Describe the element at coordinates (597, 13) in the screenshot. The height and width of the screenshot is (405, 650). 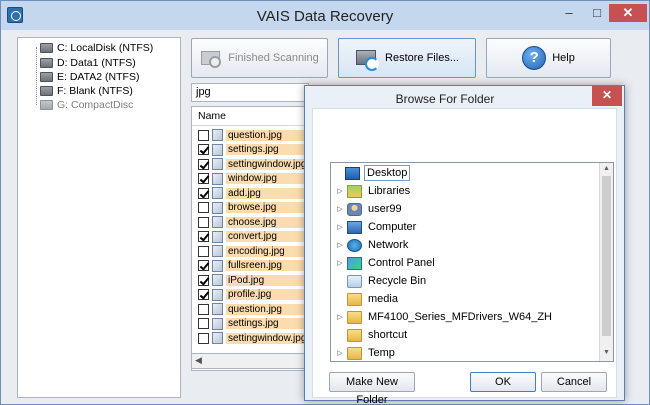
I see `maximize-button: □` at that location.